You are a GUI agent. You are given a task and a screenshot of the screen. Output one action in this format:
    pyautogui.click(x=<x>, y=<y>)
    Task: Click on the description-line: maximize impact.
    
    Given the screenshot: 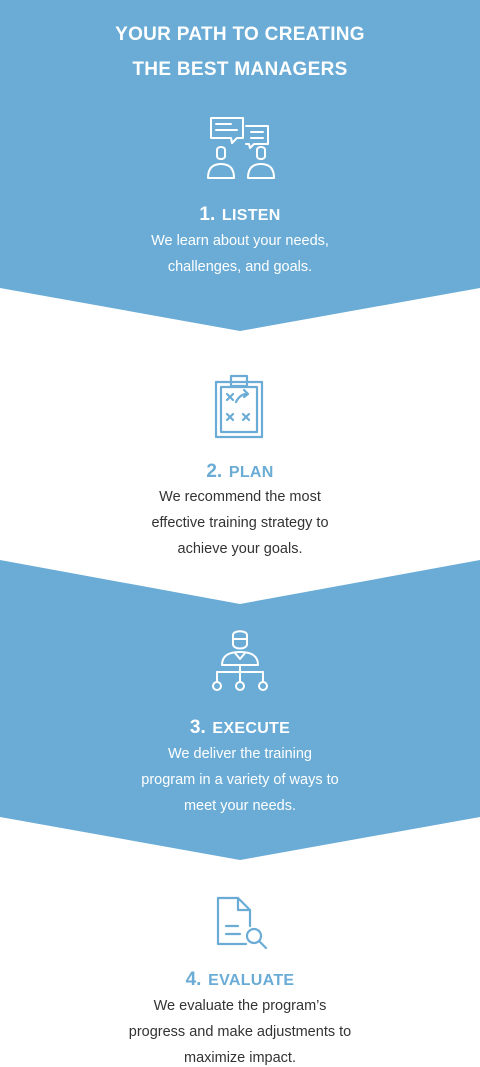 What is the action you would take?
    pyautogui.click(x=240, y=1058)
    